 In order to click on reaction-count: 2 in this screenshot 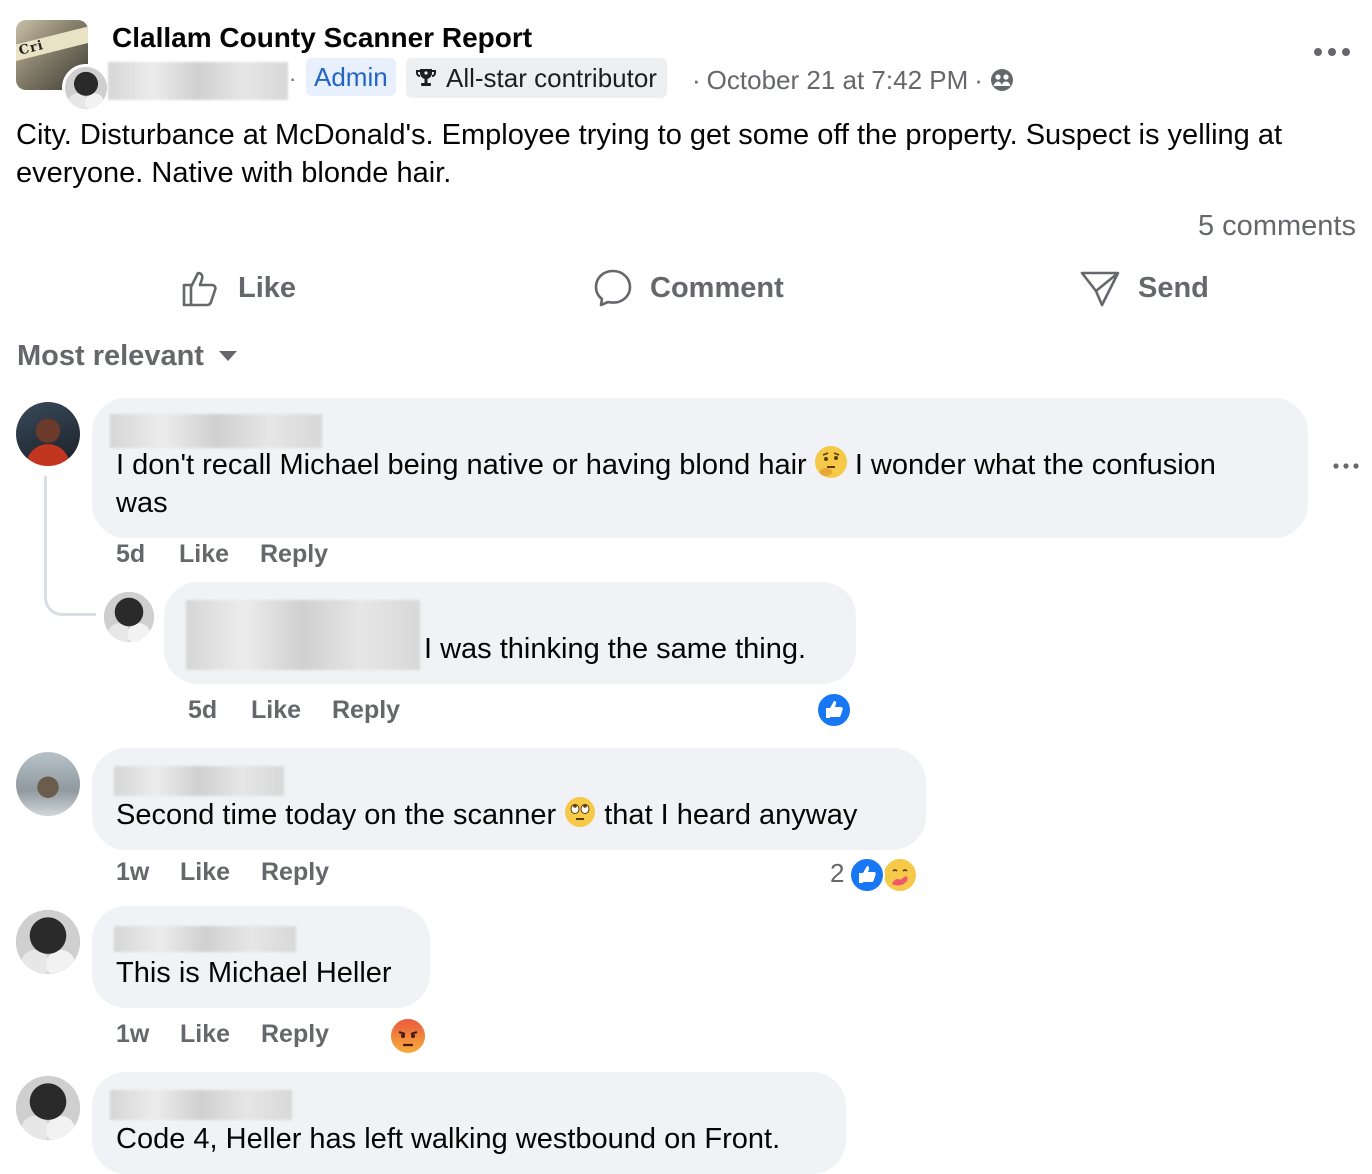, I will do `click(837, 873)`.